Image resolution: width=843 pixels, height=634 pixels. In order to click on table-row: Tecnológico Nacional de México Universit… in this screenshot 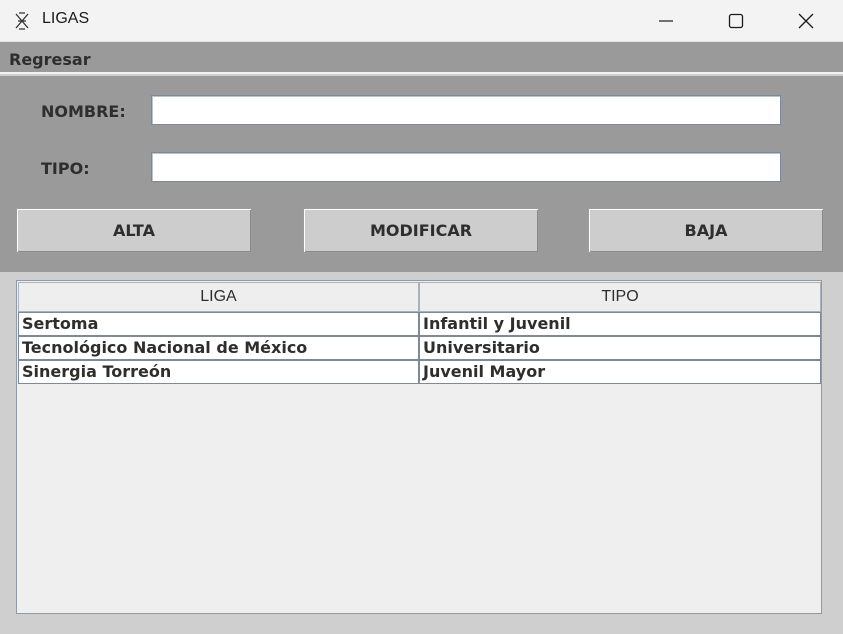, I will do `click(419, 348)`.